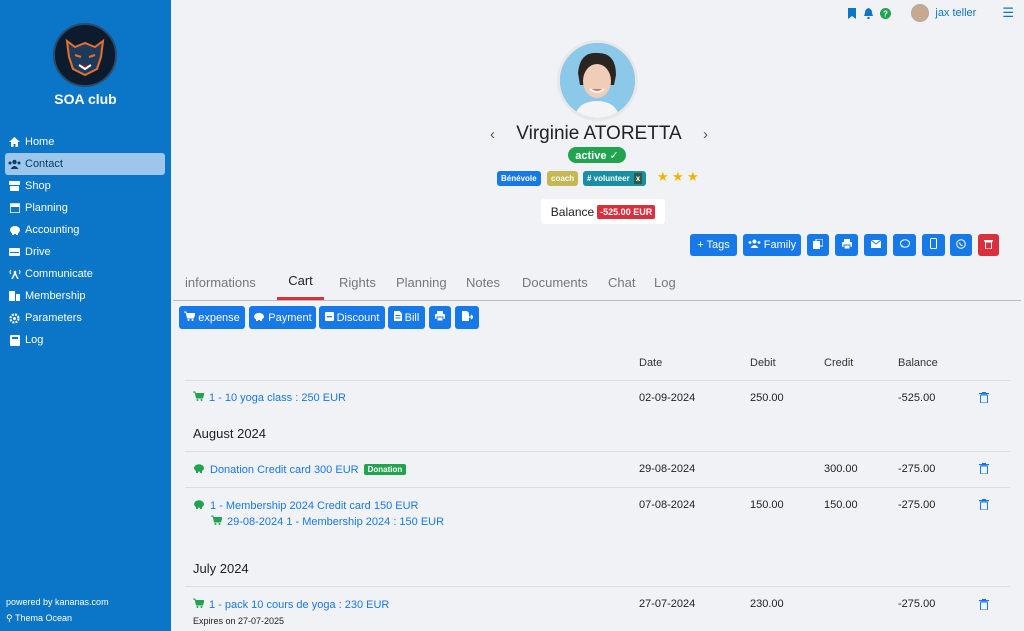  Describe the element at coordinates (920, 13) in the screenshot. I see `user-avatar` at that location.